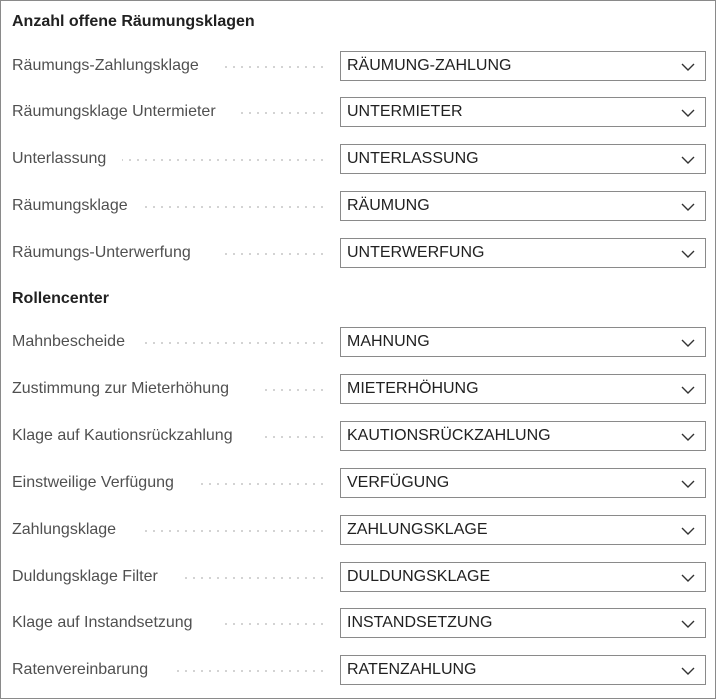 Image resolution: width=716 pixels, height=699 pixels. Describe the element at coordinates (523, 206) in the screenshot. I see `raeumung-select: RÄUMUNG` at that location.